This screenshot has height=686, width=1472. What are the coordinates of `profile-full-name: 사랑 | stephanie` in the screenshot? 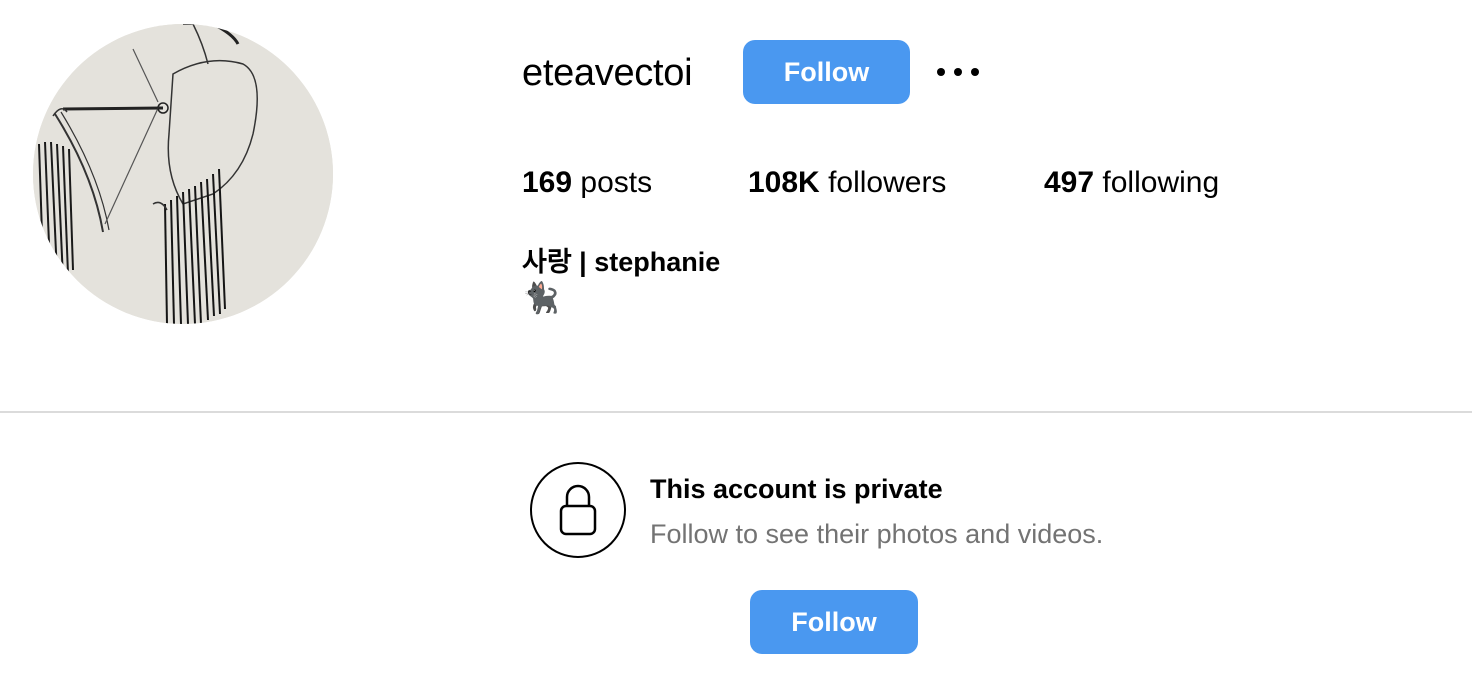 It's located at (621, 262).